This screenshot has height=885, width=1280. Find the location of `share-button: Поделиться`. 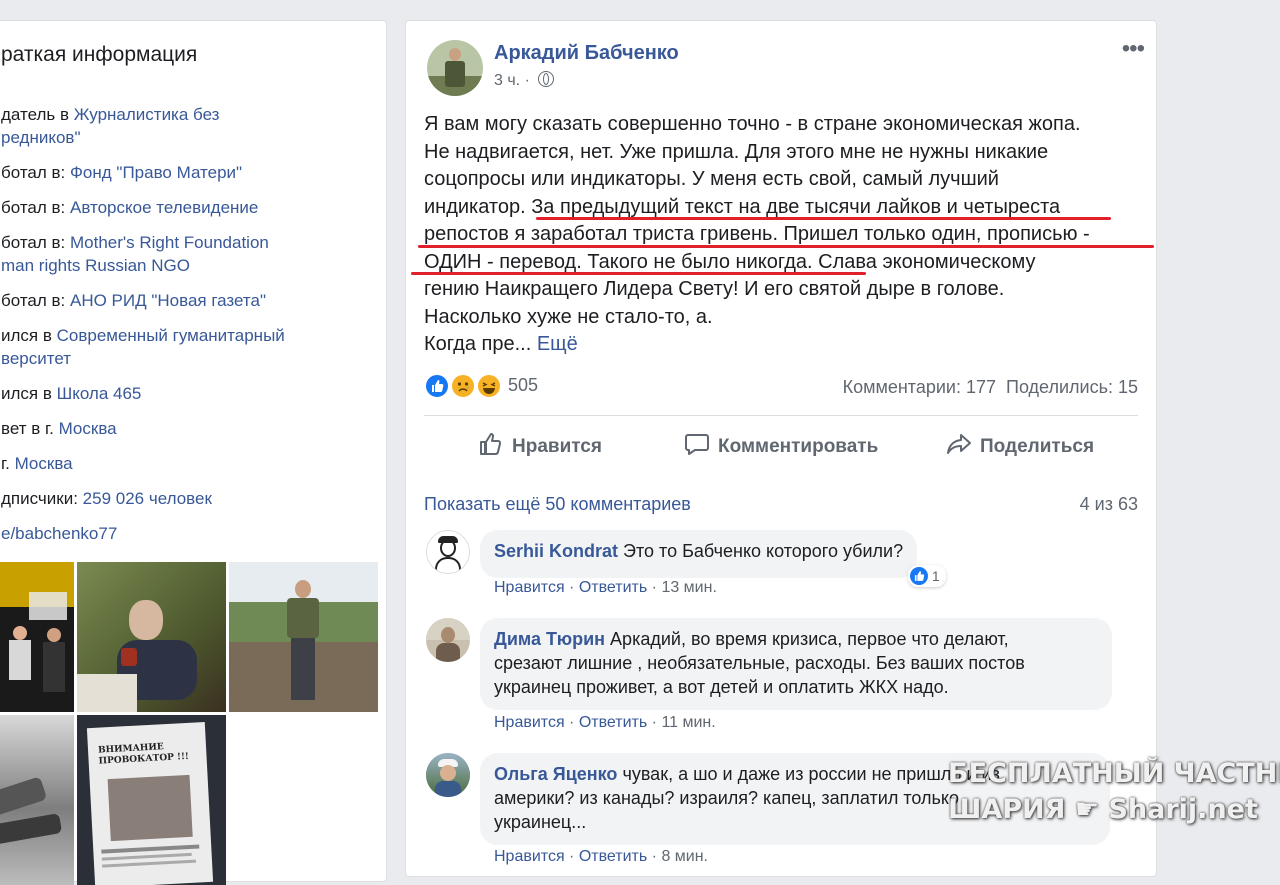

share-button: Поделиться is located at coordinates (1020, 444).